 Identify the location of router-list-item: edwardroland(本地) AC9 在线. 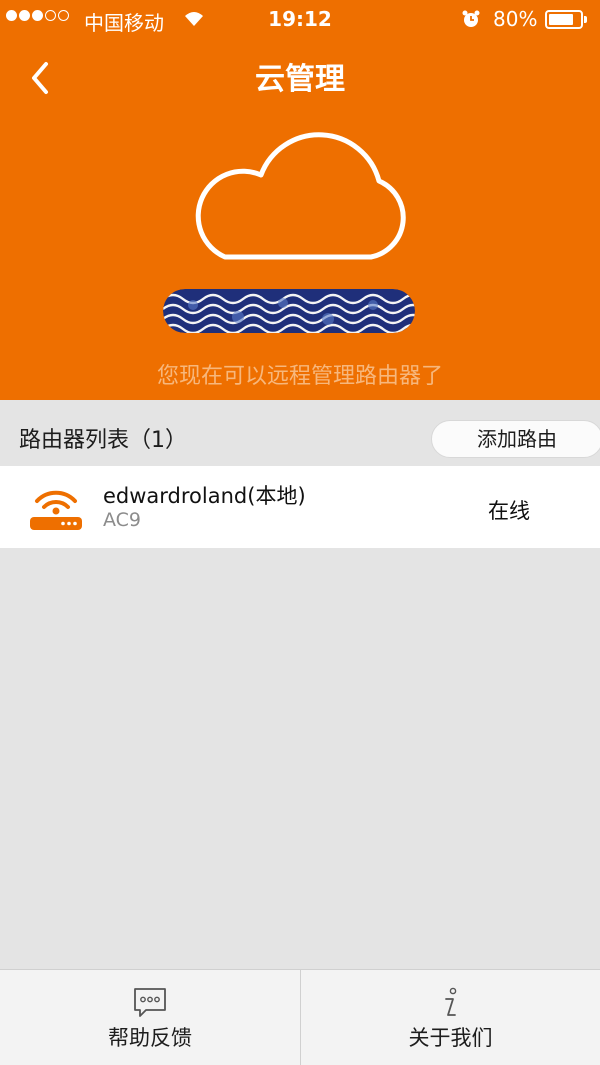
(300, 507).